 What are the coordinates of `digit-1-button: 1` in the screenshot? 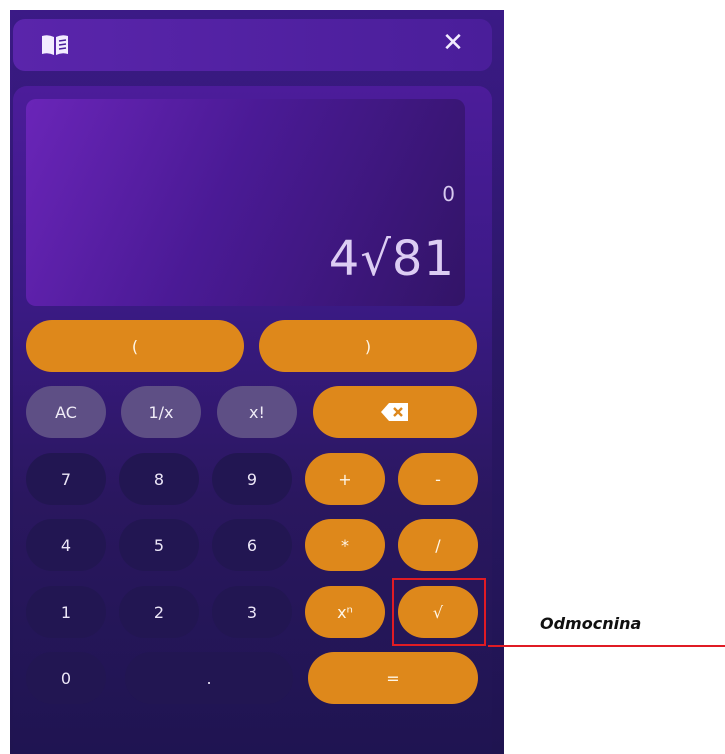 It's located at (66, 612).